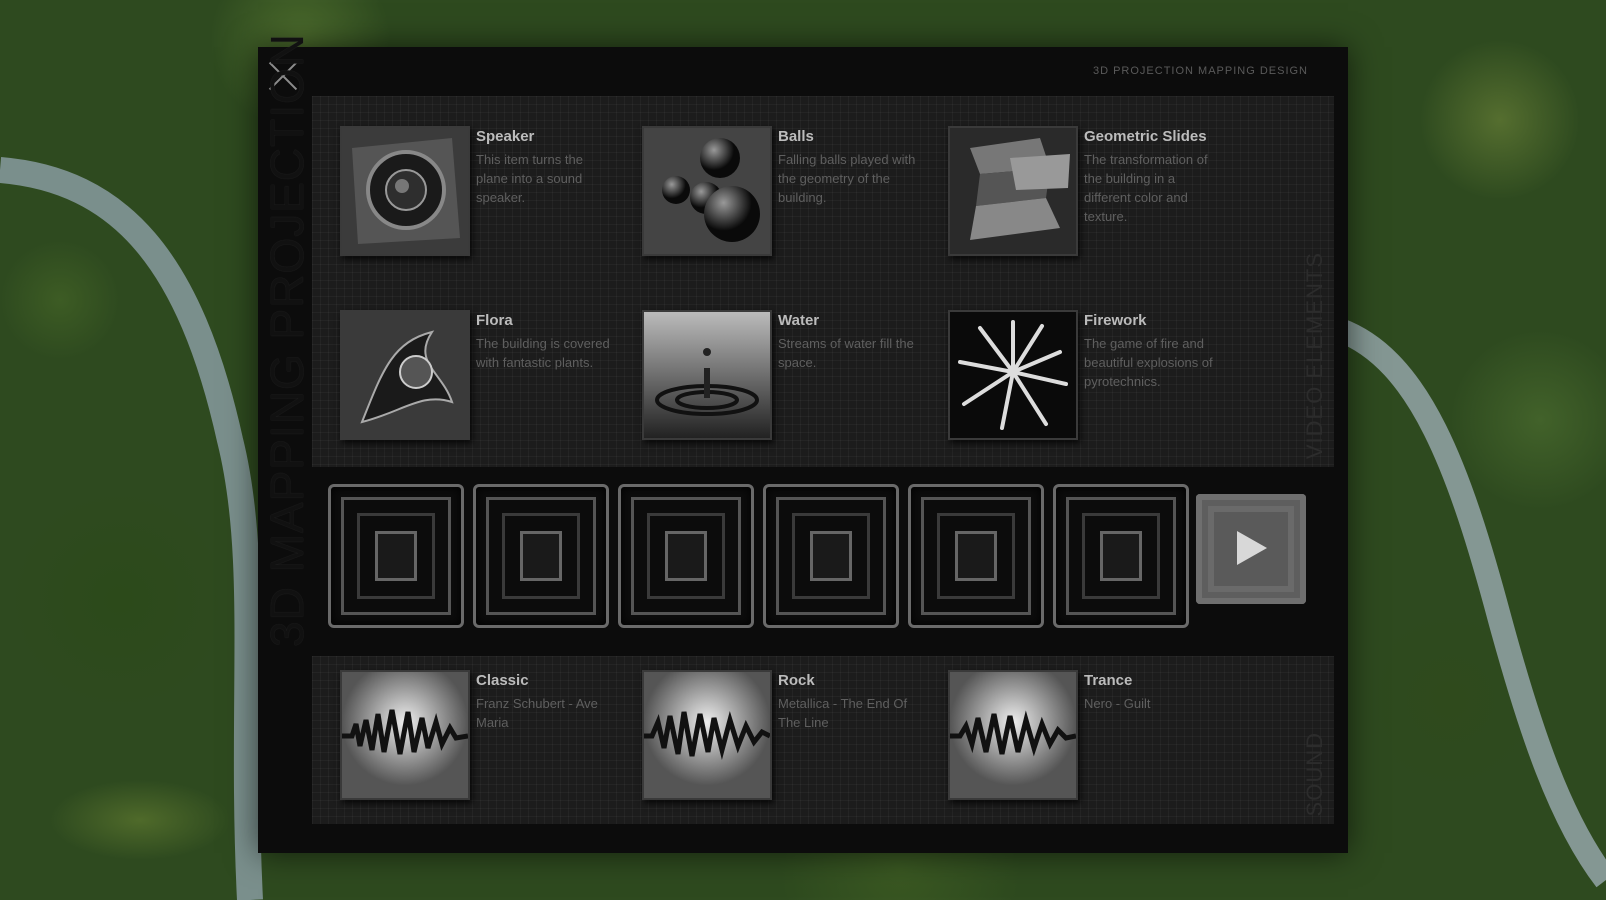 Image resolution: width=1606 pixels, height=900 pixels. What do you see at coordinates (796, 680) in the screenshot?
I see `item-title: Rock` at bounding box center [796, 680].